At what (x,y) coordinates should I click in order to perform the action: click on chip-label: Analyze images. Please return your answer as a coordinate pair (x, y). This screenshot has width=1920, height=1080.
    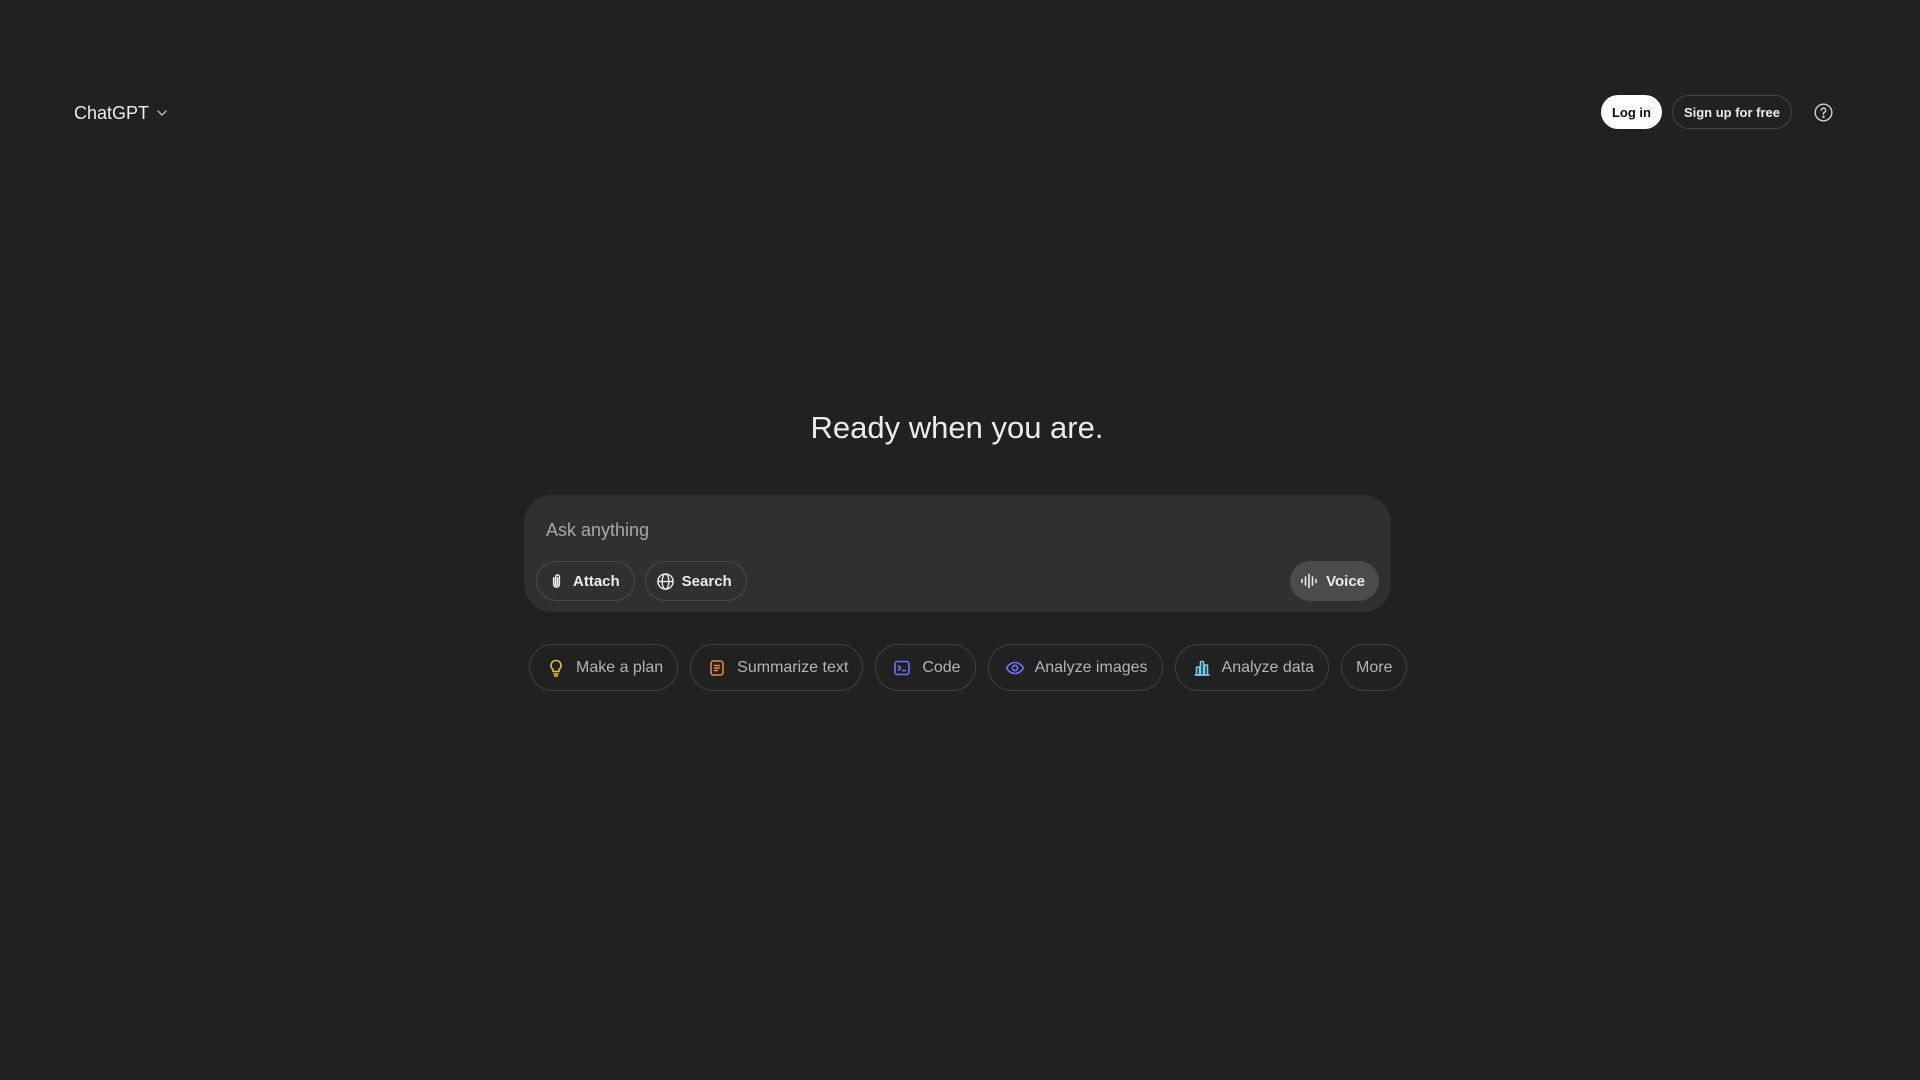
    Looking at the image, I should click on (1091, 667).